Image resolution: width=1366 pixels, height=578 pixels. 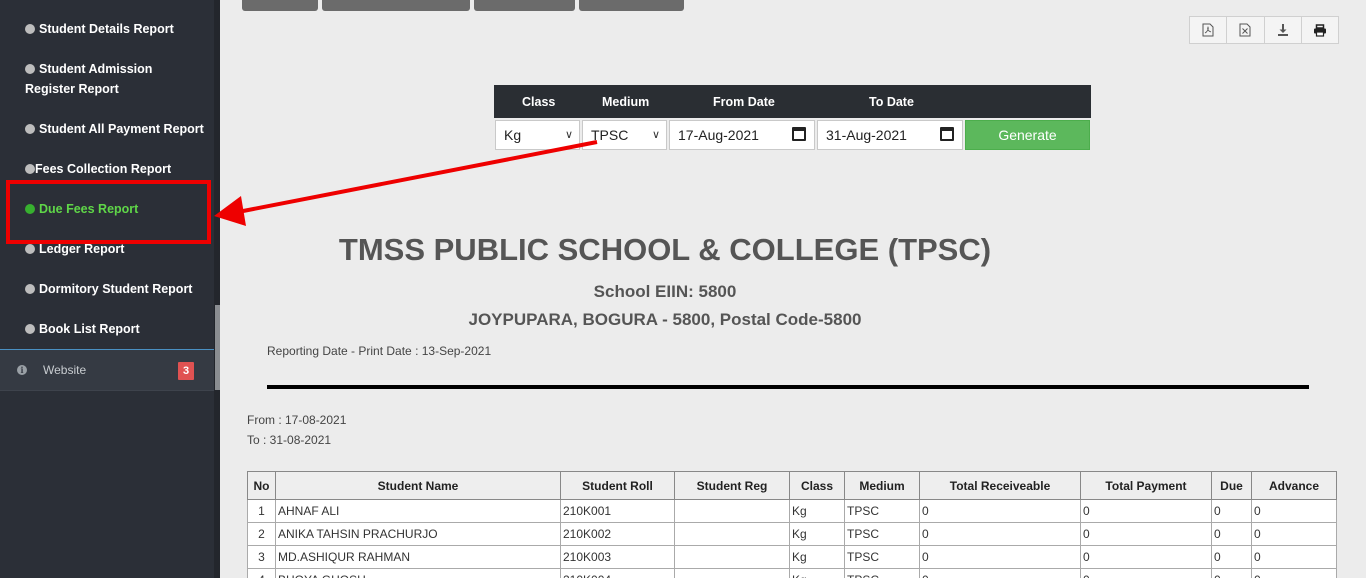 I want to click on sidebar-item-student-all-payment-report: Student All Payment Report, so click(x=115, y=129).